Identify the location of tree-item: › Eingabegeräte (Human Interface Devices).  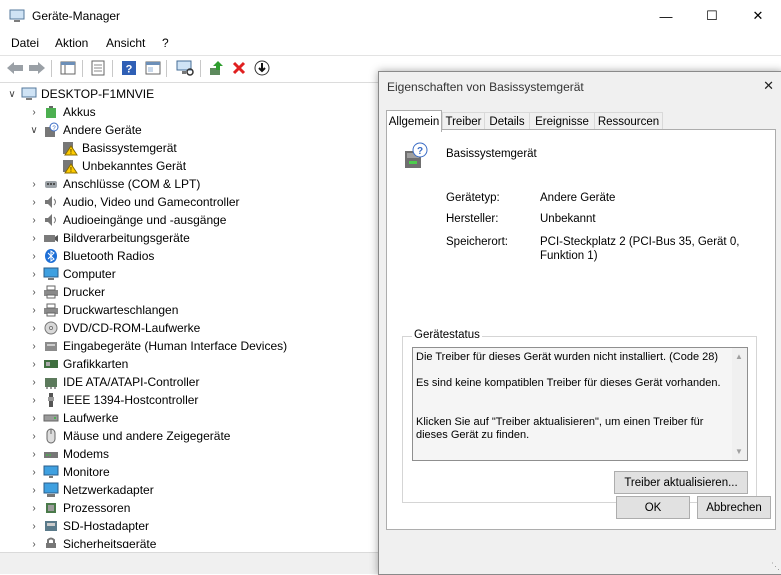
(157, 346).